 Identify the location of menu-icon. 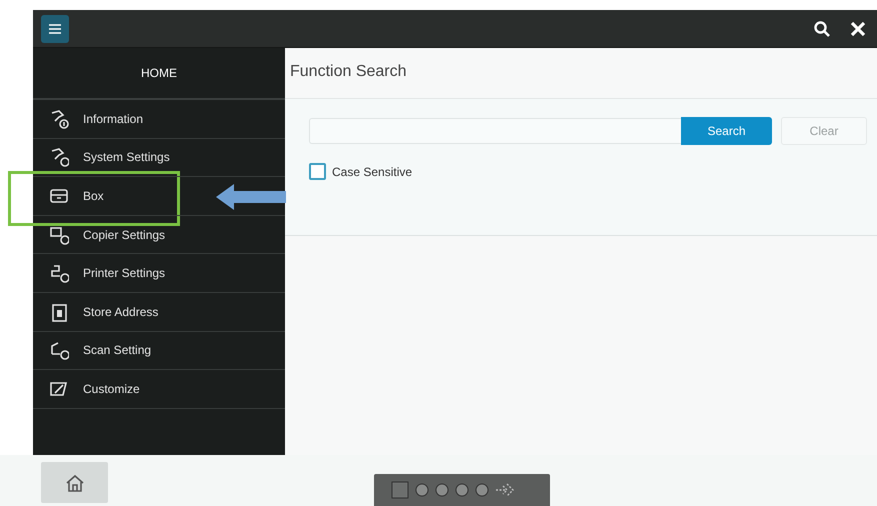
(55, 29).